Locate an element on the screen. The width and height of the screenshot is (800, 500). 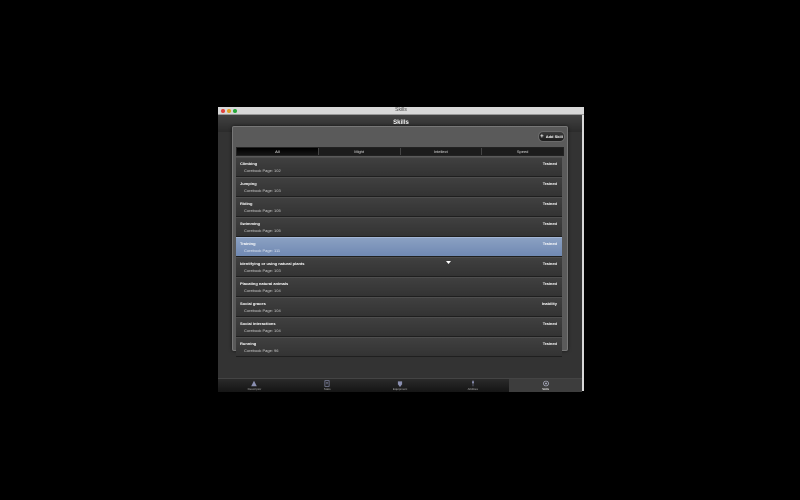
descriptor-icon is located at coordinates (254, 383).